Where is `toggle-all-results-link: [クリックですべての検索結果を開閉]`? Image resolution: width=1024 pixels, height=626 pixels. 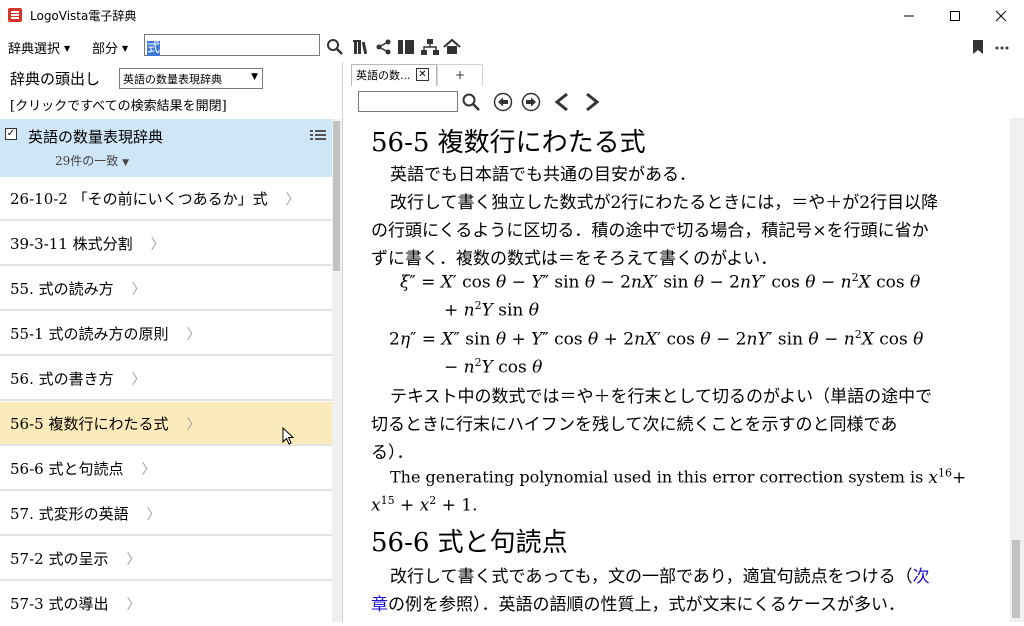
toggle-all-results-link: [クリックですべての検索結果を開閉] is located at coordinates (118, 104).